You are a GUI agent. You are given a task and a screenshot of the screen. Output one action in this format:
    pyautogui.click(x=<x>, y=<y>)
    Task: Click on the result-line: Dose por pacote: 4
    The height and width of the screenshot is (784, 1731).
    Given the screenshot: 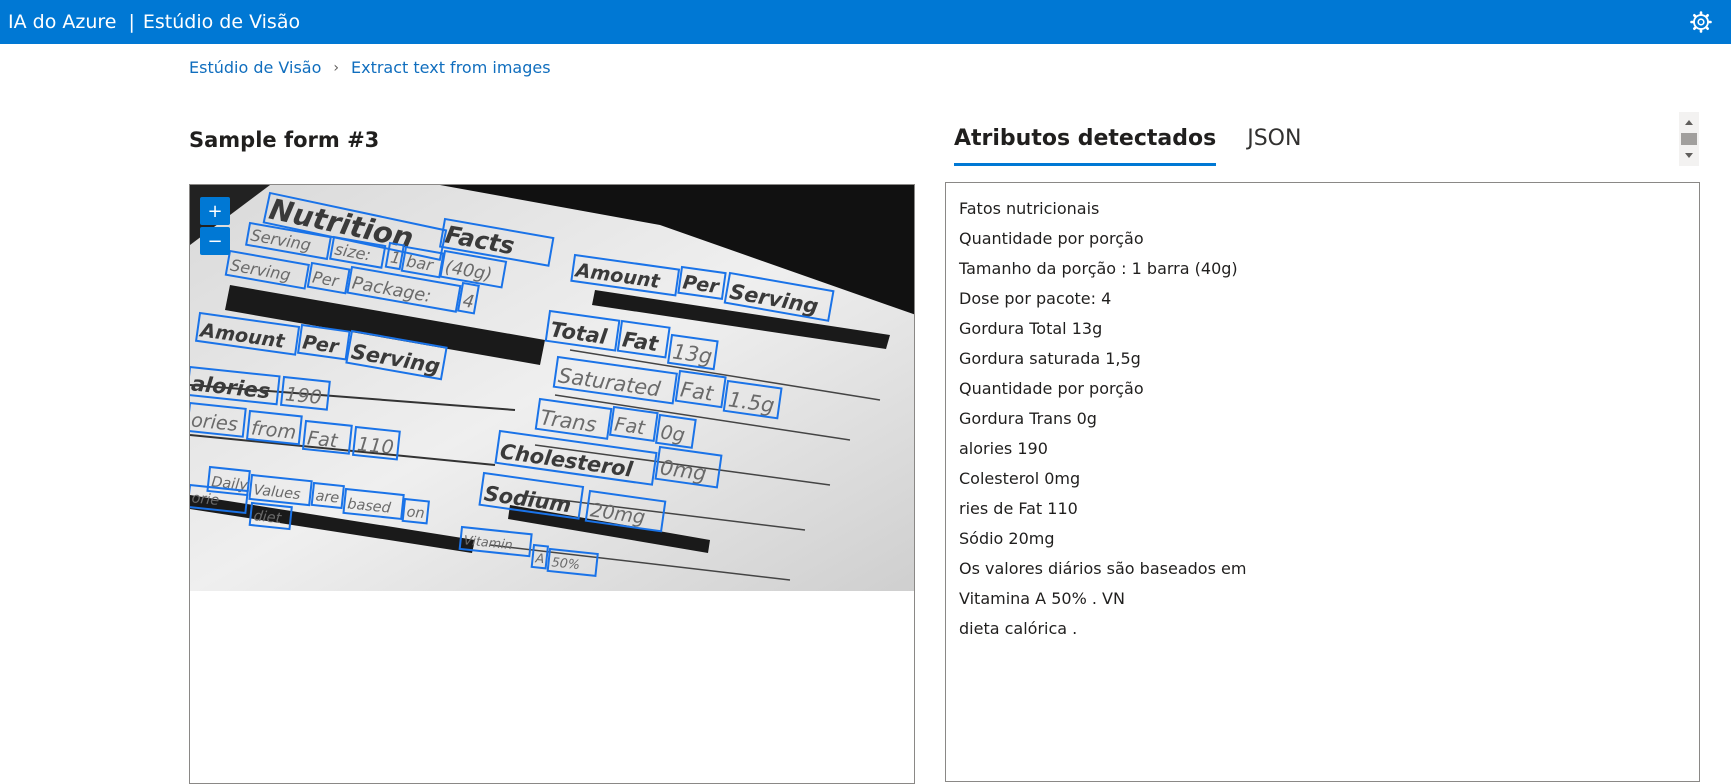 What is the action you would take?
    pyautogui.click(x=1035, y=298)
    